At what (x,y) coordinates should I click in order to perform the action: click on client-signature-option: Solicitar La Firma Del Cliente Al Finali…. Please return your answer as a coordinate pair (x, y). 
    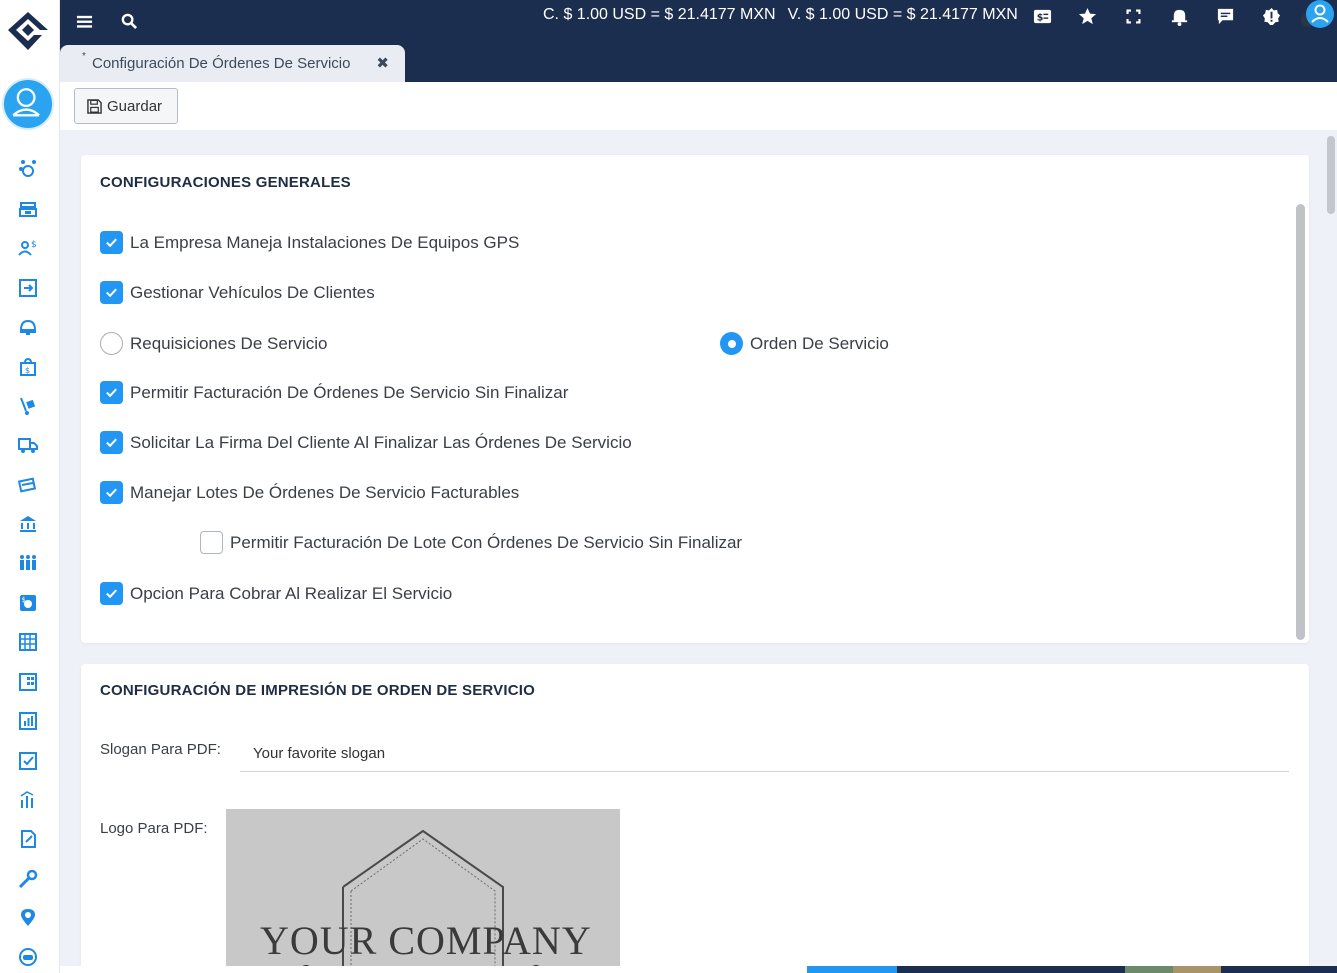
    Looking at the image, I should click on (366, 442).